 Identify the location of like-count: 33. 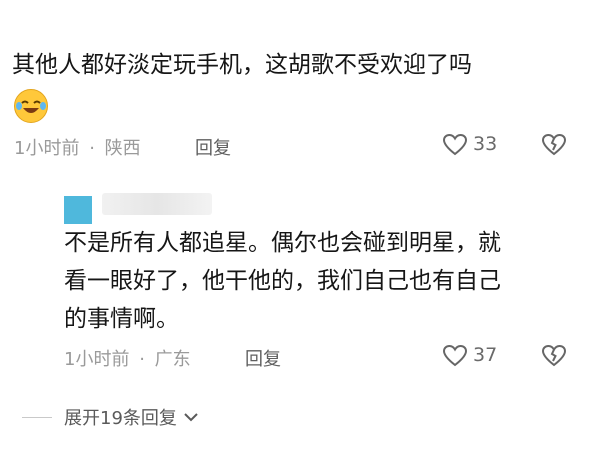
(485, 144).